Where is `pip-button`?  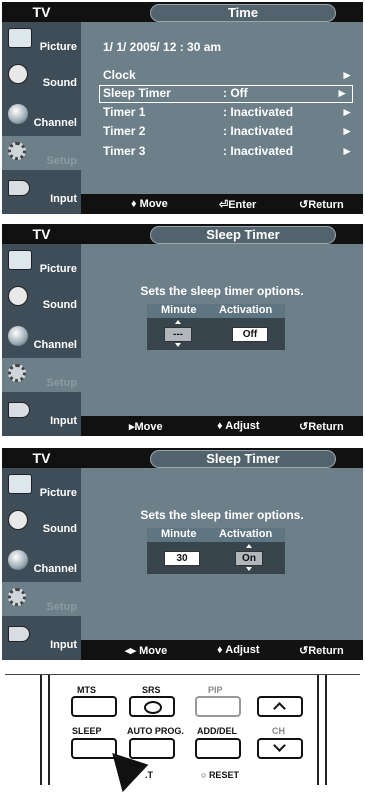 pip-button is located at coordinates (218, 706).